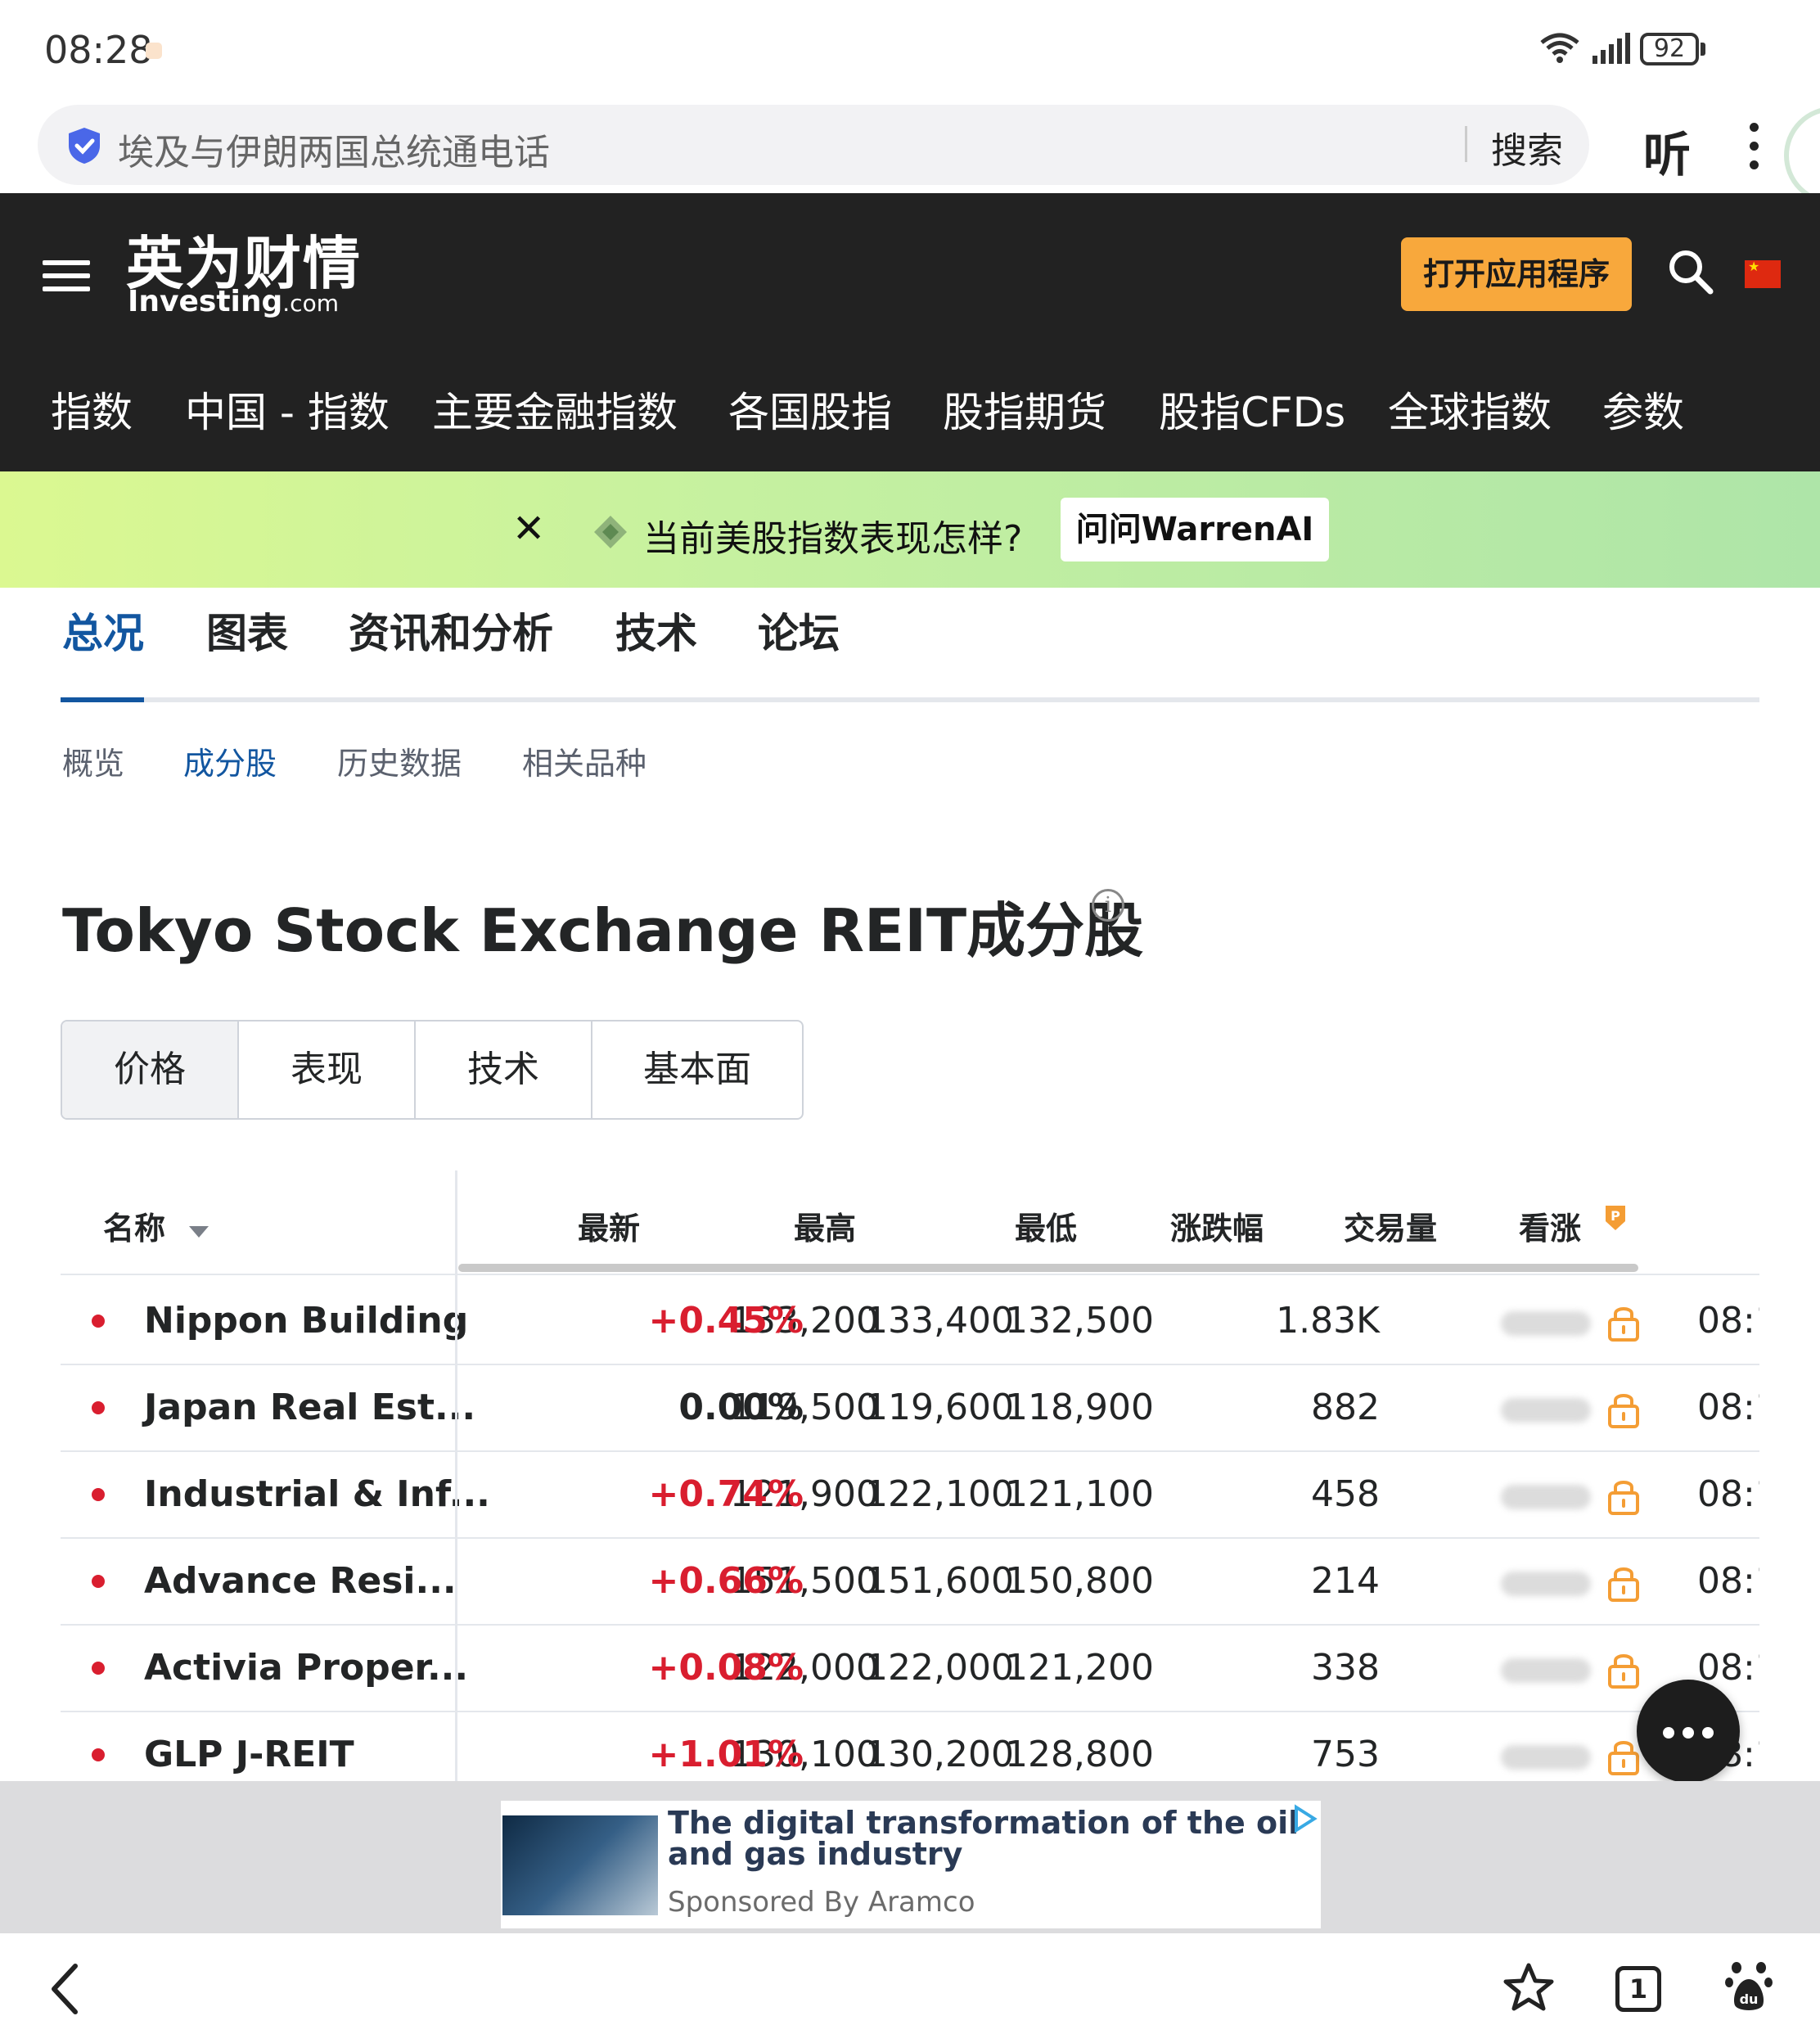  I want to click on floating-assistant-button, so click(1802, 155).